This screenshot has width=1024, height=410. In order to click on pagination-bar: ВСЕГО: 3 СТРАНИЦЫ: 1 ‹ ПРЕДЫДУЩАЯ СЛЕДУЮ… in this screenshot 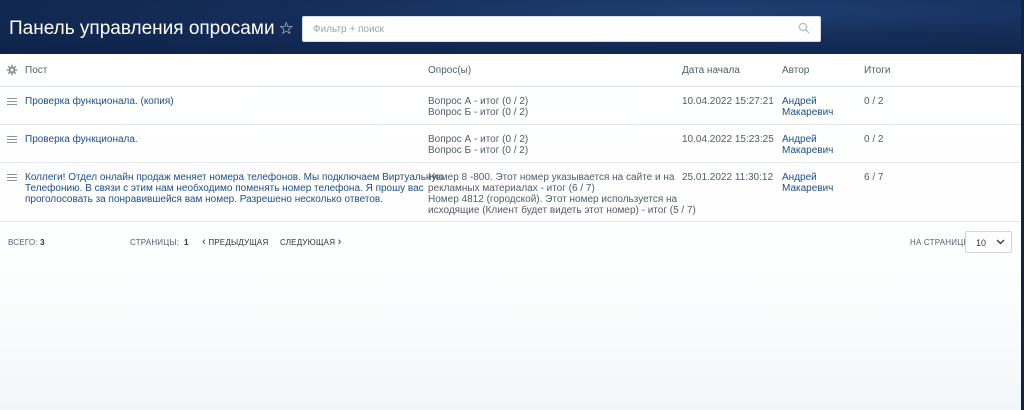, I will do `click(510, 243)`.